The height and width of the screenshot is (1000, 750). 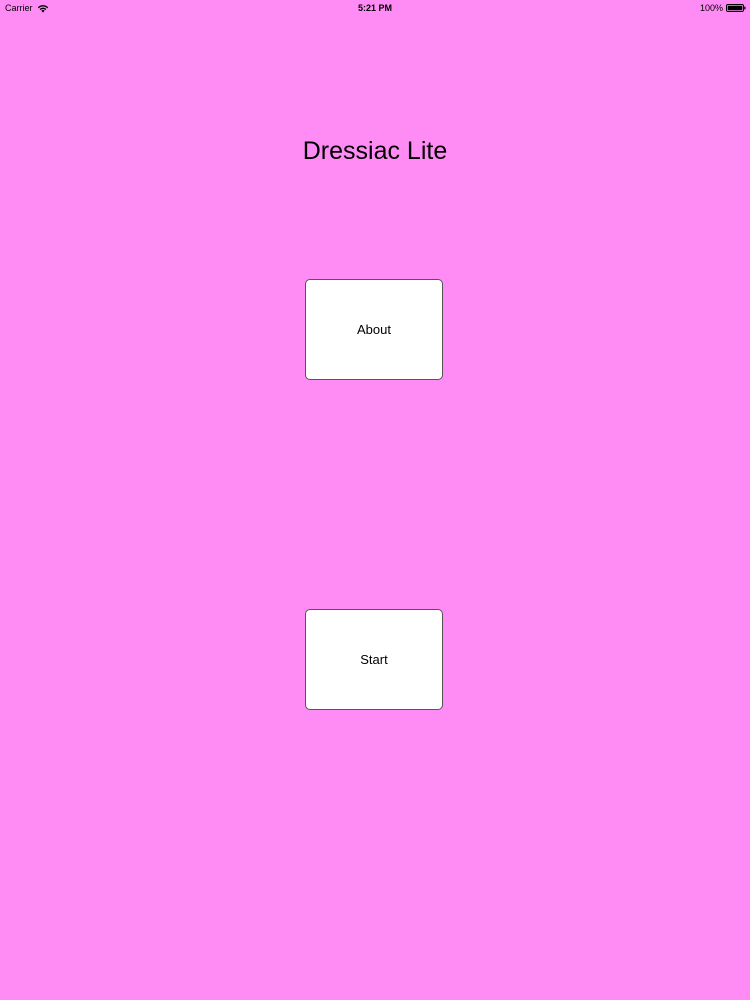 I want to click on status-time: 5:21 PM, so click(x=374, y=8).